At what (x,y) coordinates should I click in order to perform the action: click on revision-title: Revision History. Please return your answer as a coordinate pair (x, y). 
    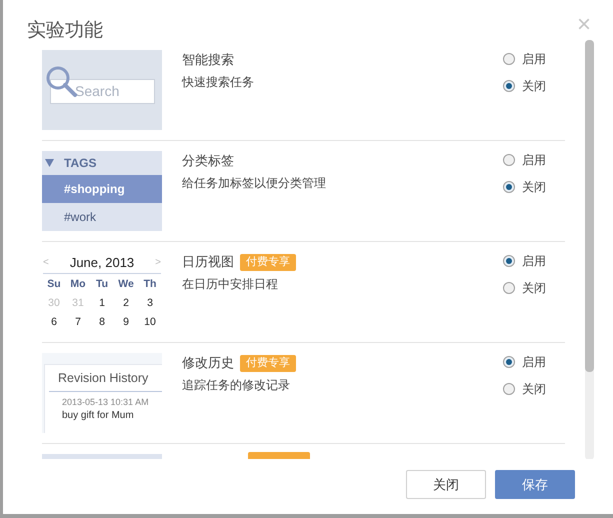
    Looking at the image, I should click on (105, 378).